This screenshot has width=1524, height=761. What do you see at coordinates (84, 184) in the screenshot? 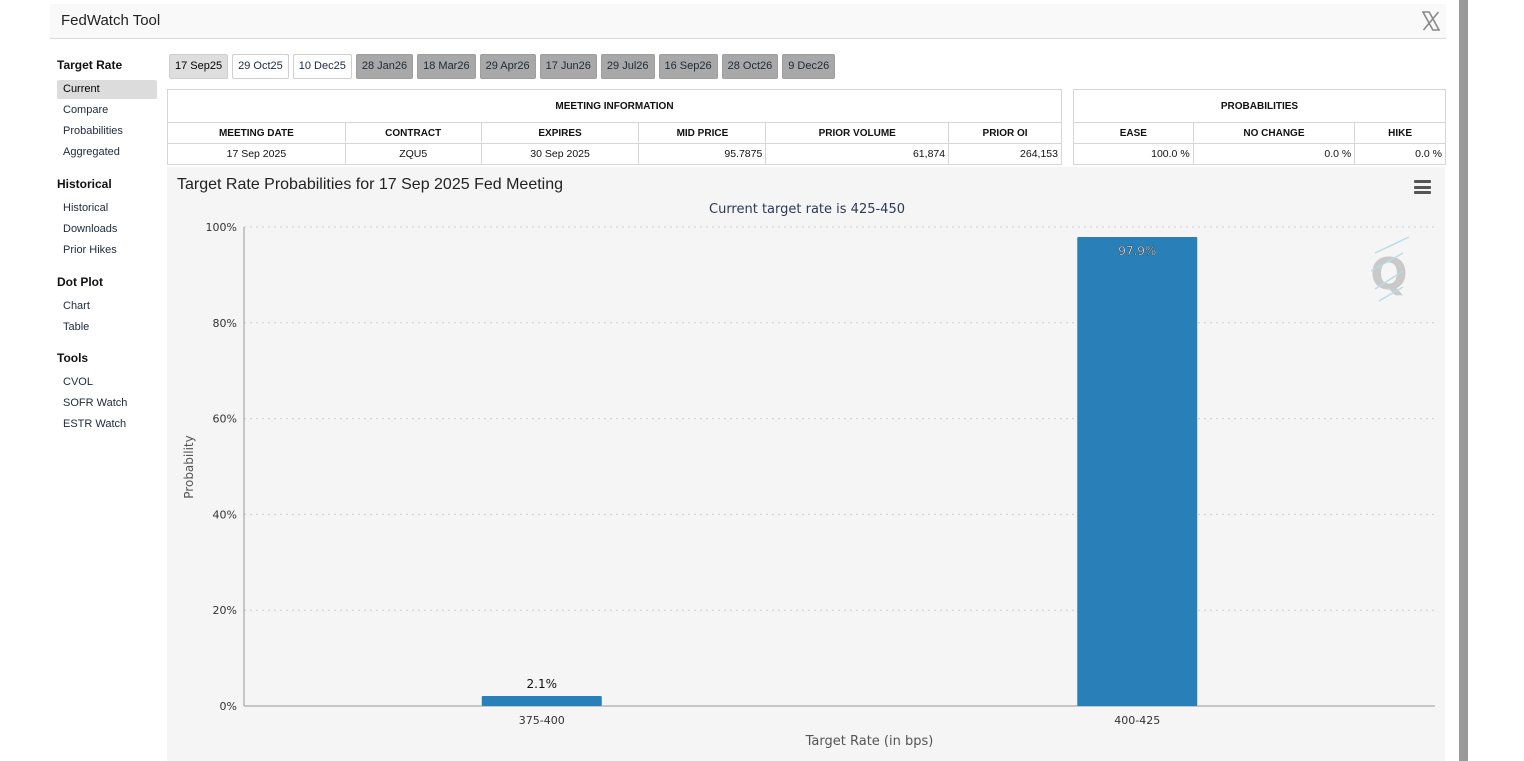
I see `sidebar-heading-historical: Historical` at bounding box center [84, 184].